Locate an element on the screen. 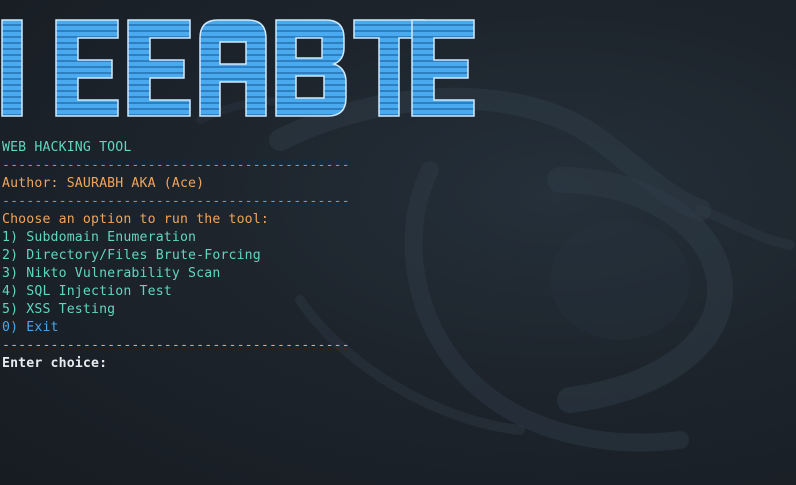 The image size is (796, 485). menu-option-subdomain-enumeration: 1) Subdomain Enumeration is located at coordinates (99, 237).